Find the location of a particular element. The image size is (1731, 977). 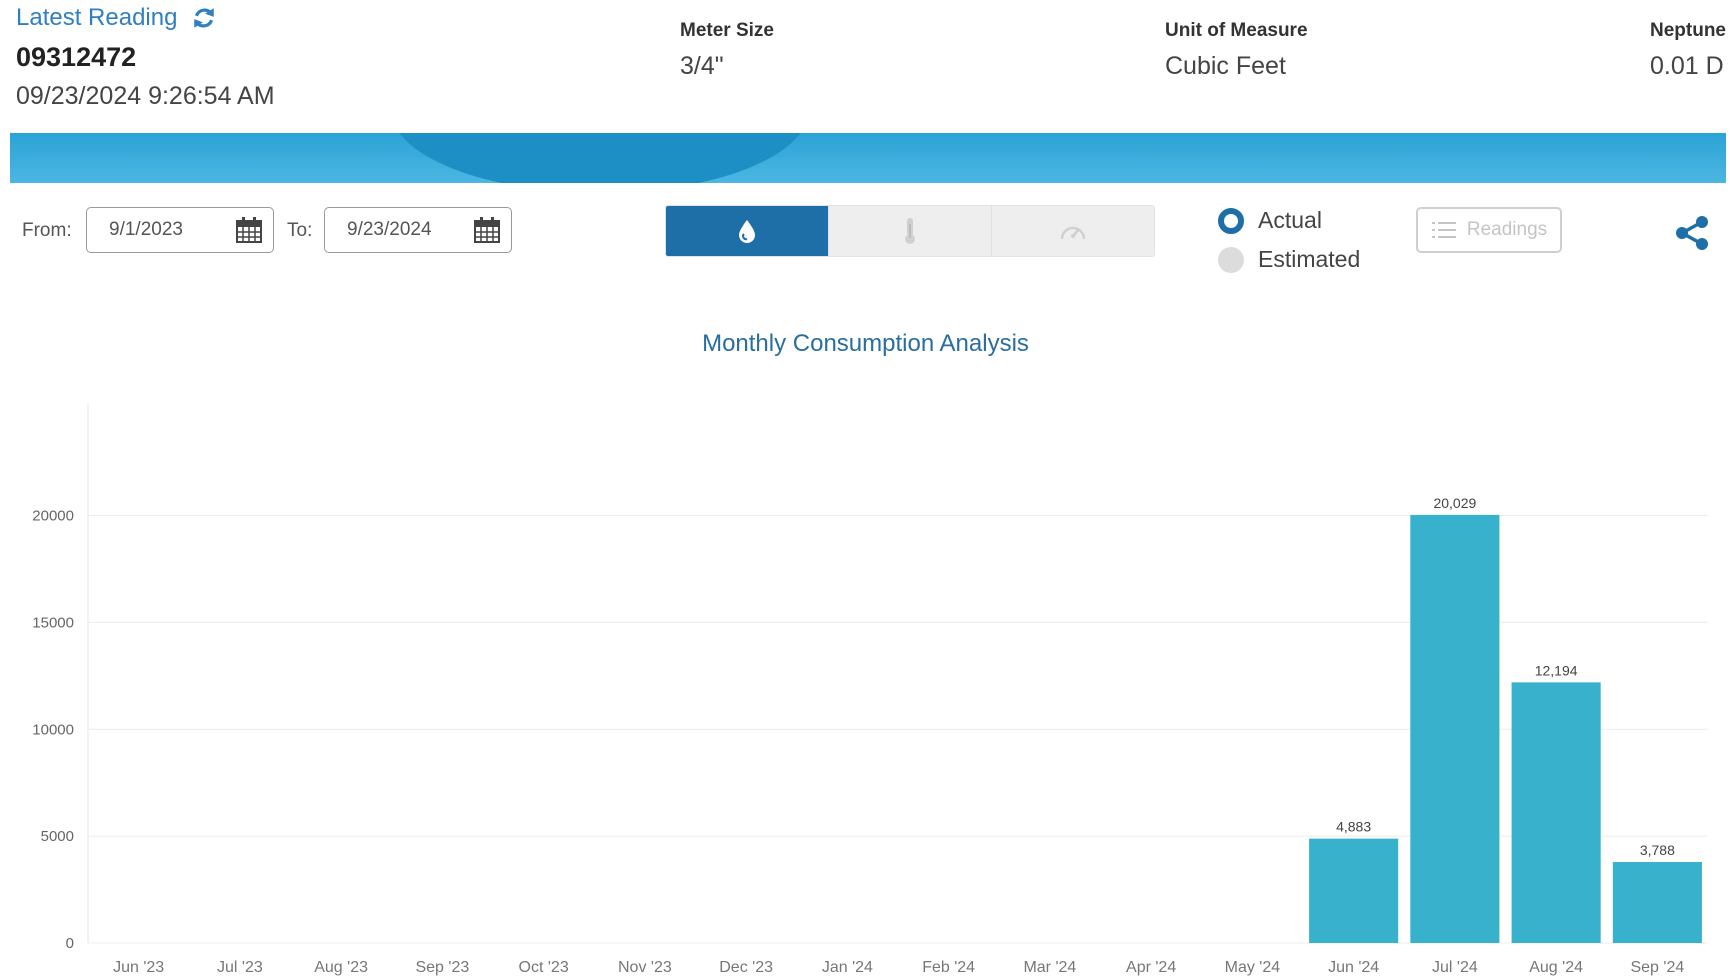

x-tick-label: May '24 is located at coordinates (1253, 967).